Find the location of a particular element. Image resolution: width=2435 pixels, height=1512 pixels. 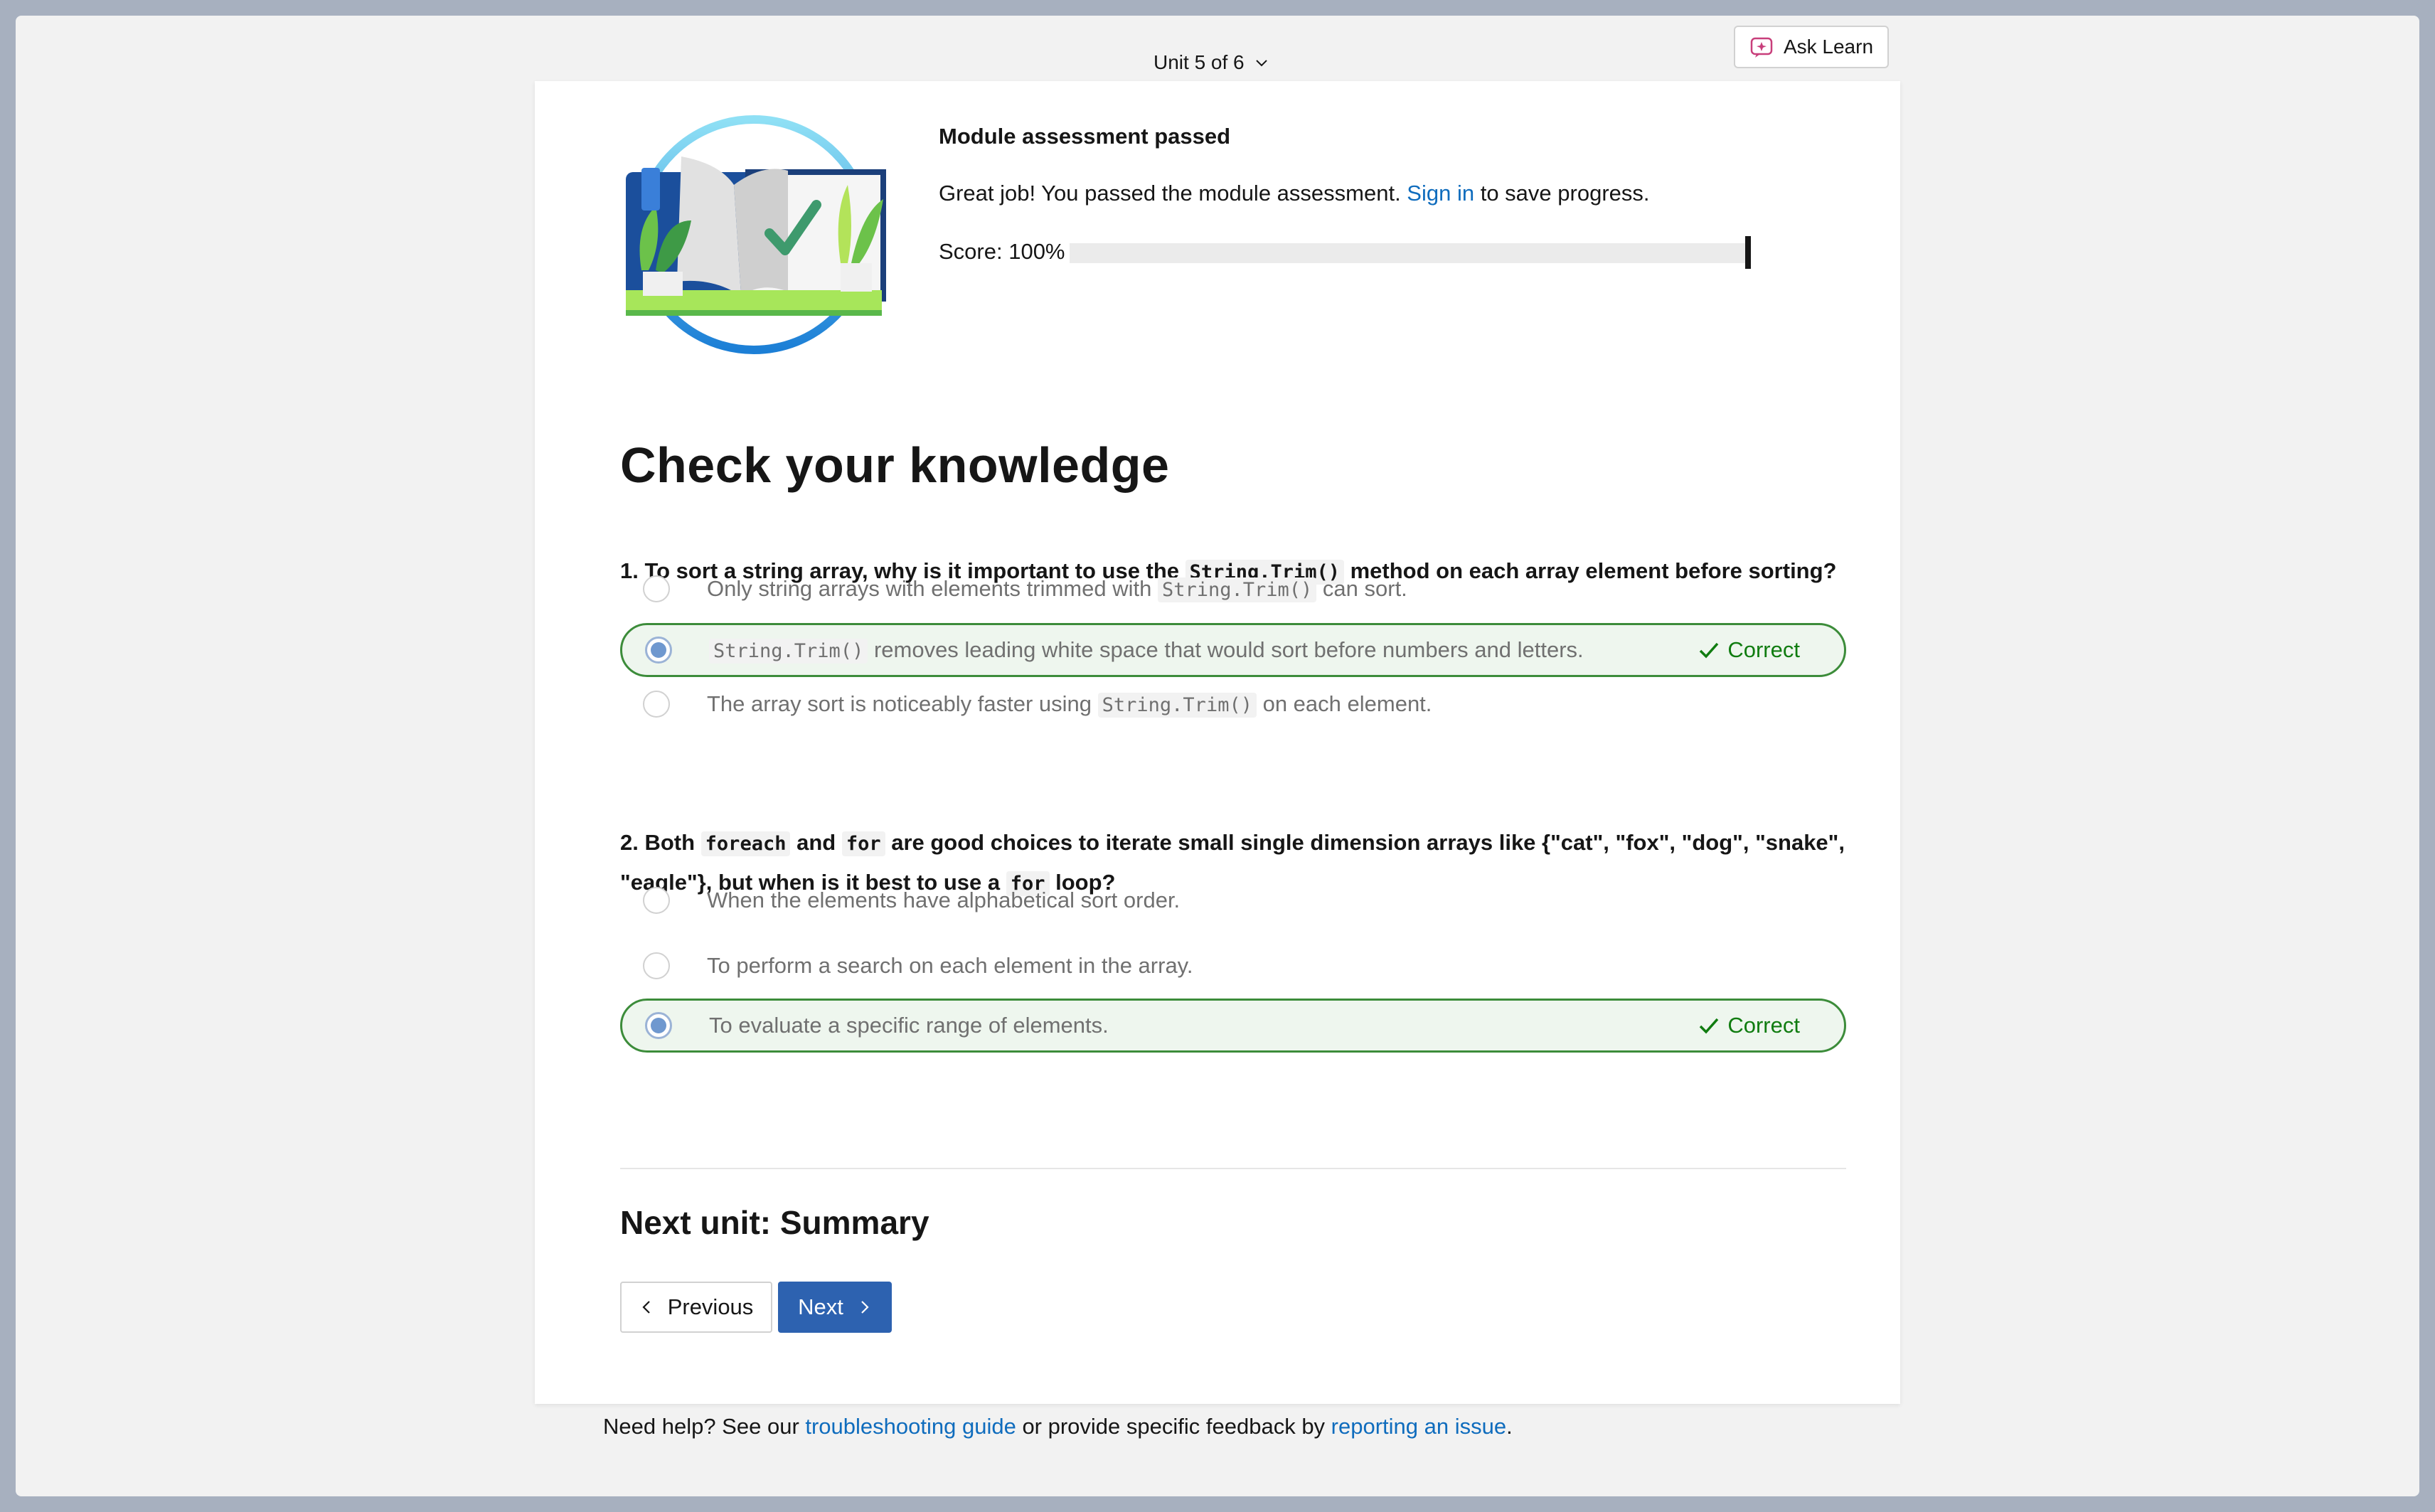

ask-learn-button: Ask Learn is located at coordinates (1812, 47).